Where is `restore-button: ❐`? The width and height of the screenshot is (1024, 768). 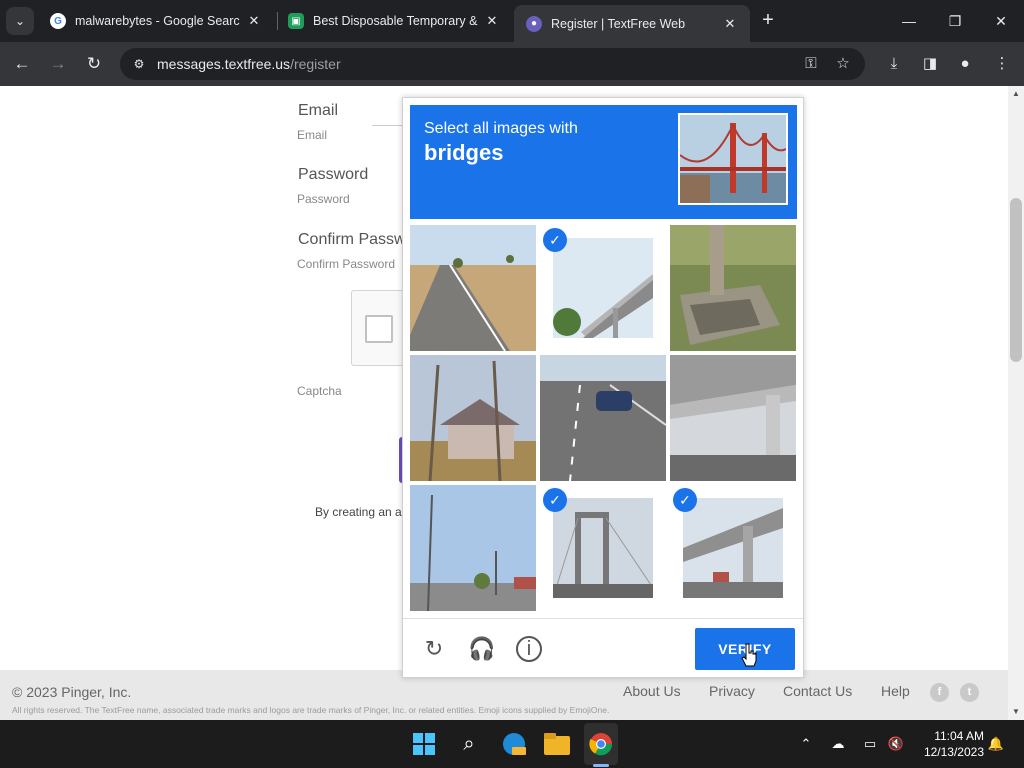
restore-button: ❐ is located at coordinates (955, 21).